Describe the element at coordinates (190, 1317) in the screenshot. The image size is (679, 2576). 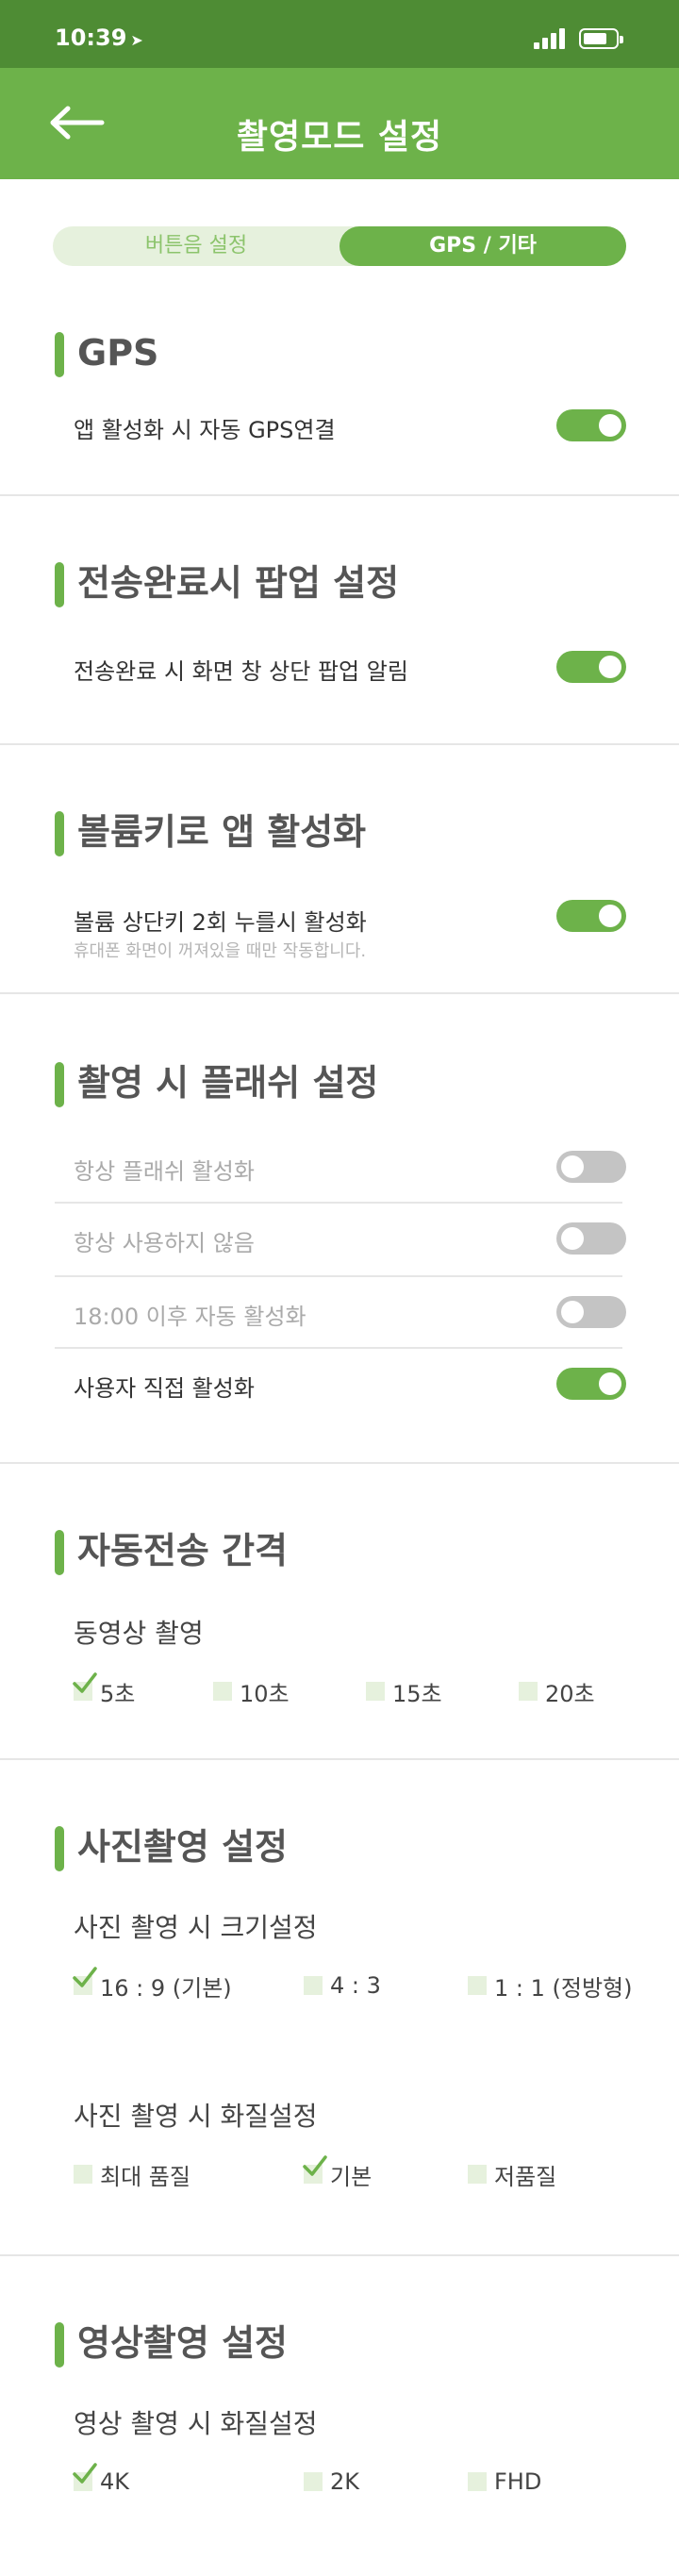
I see `flash-after-18-label: 18:00 이후 자동 활성화` at that location.